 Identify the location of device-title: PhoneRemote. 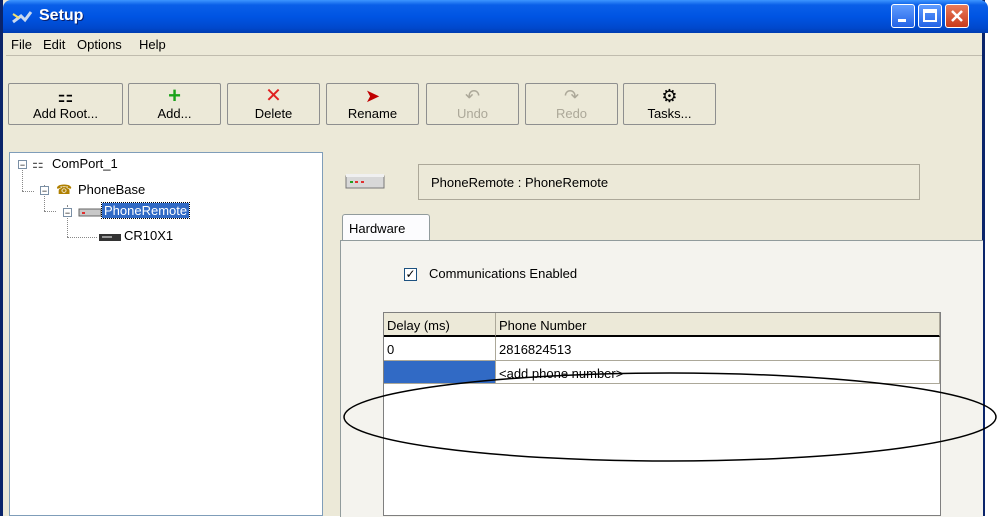
(520, 182).